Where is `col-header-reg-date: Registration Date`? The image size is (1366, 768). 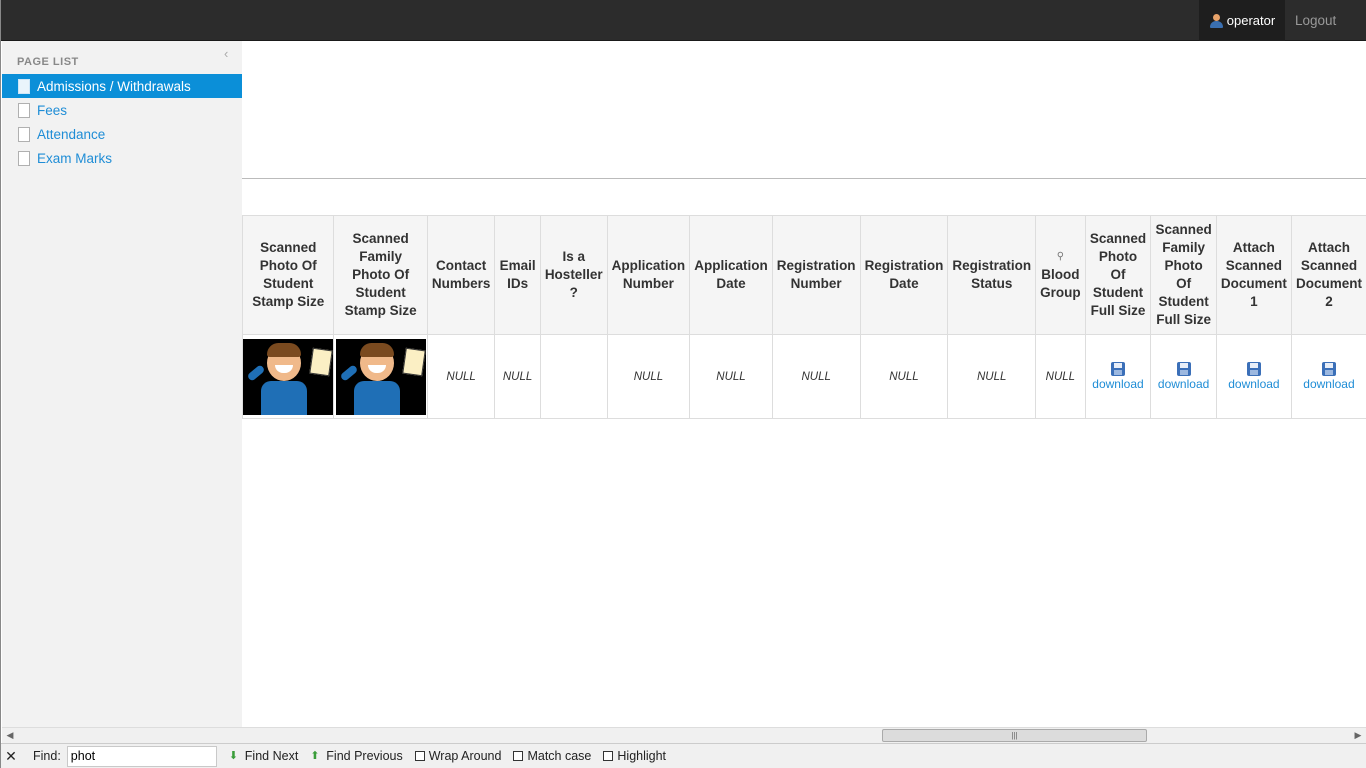 col-header-reg-date: Registration Date is located at coordinates (904, 275).